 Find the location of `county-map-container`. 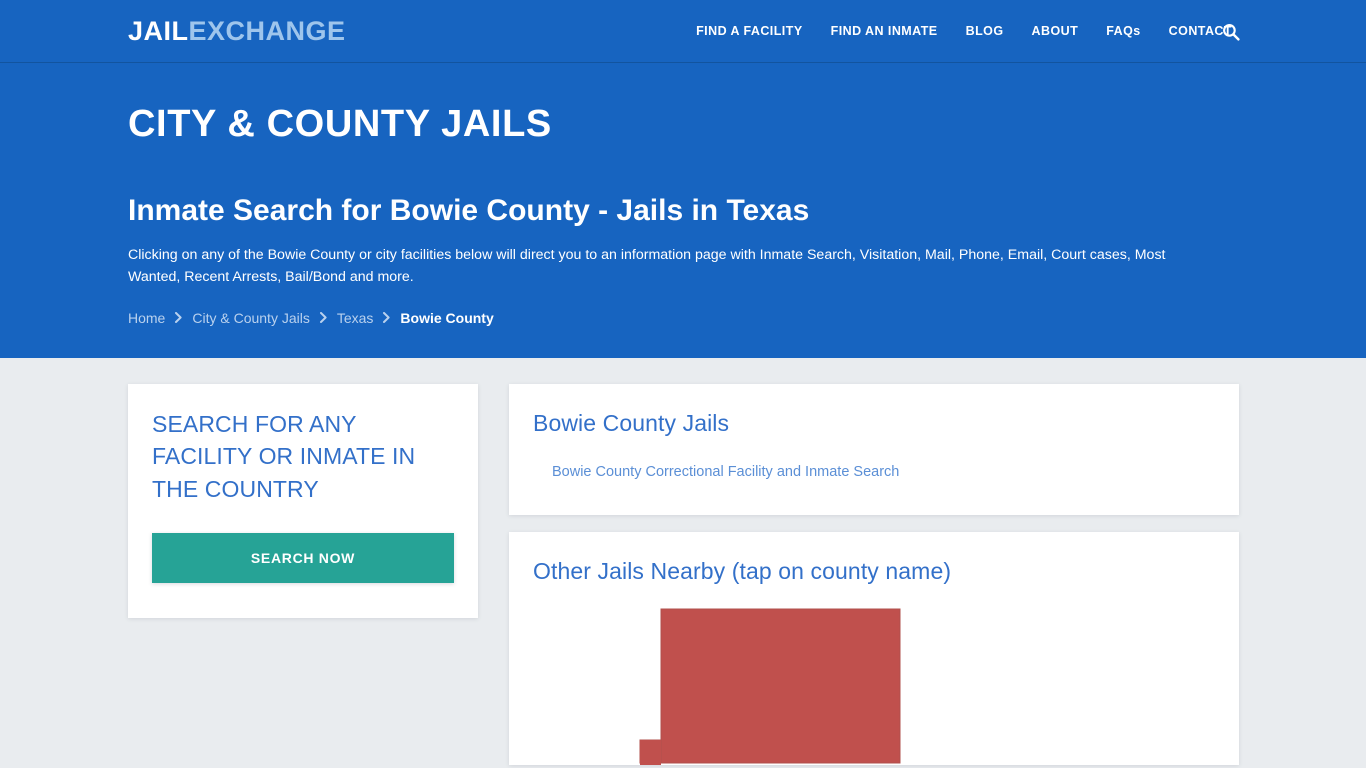

county-map-container is located at coordinates (874, 685).